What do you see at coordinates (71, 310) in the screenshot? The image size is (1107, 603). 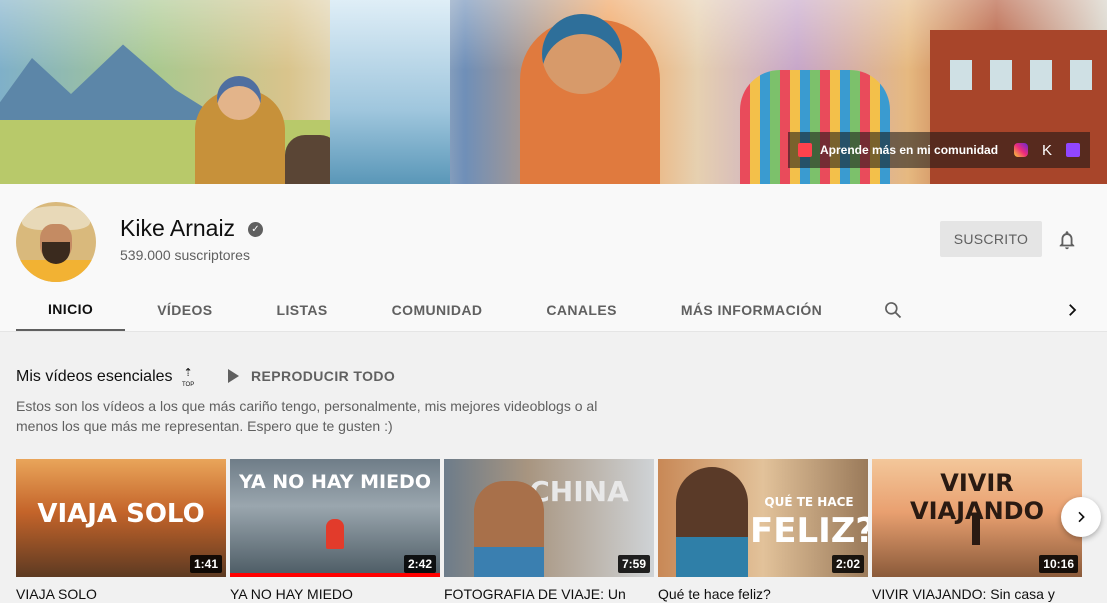 I see `tab-inicio: INICIO` at bounding box center [71, 310].